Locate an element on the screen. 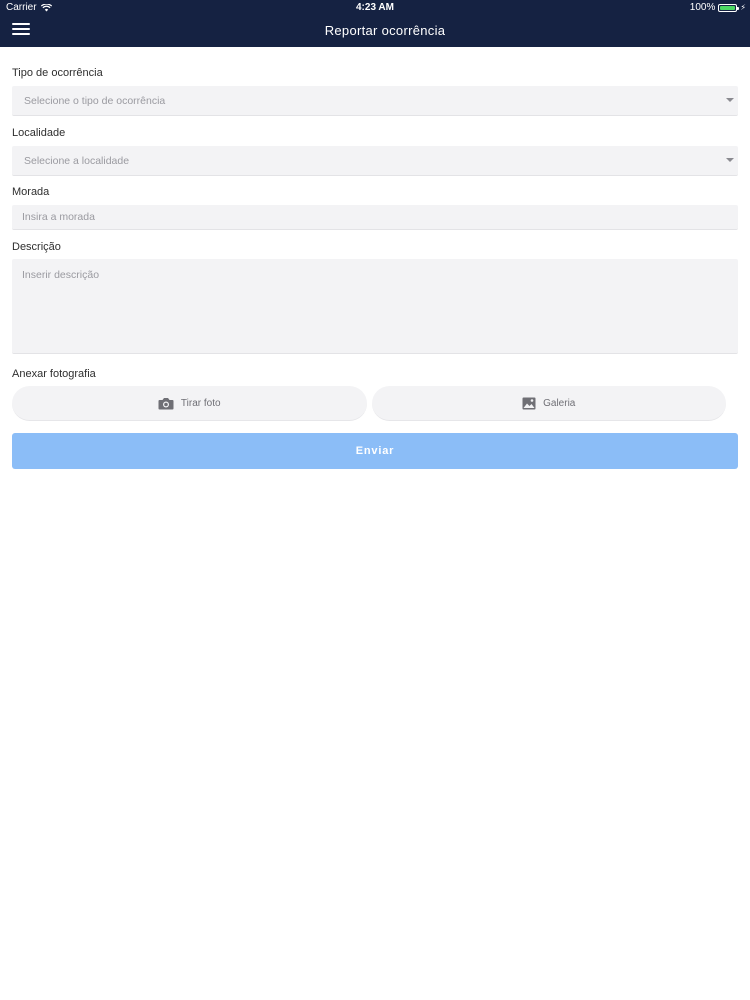  localidade-select: Selecione a localidade is located at coordinates (375, 161).